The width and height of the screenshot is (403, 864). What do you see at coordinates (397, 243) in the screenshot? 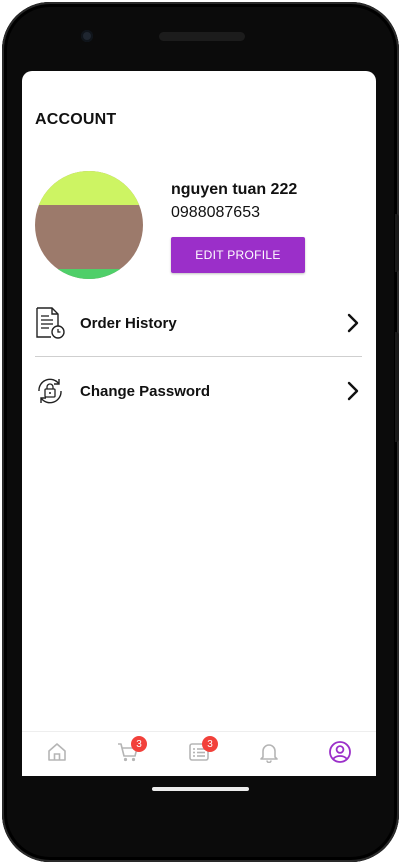
I see `power-button` at bounding box center [397, 243].